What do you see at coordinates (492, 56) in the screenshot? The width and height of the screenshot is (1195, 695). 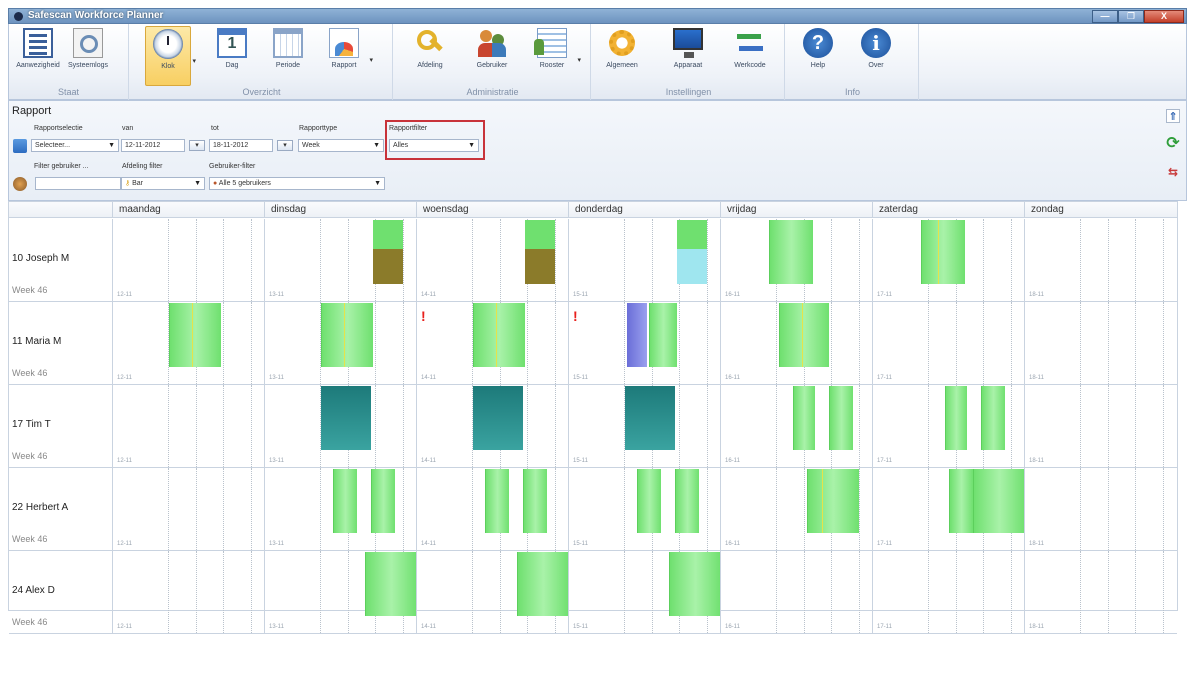 I see `gebruiker-button: Gebruiker` at bounding box center [492, 56].